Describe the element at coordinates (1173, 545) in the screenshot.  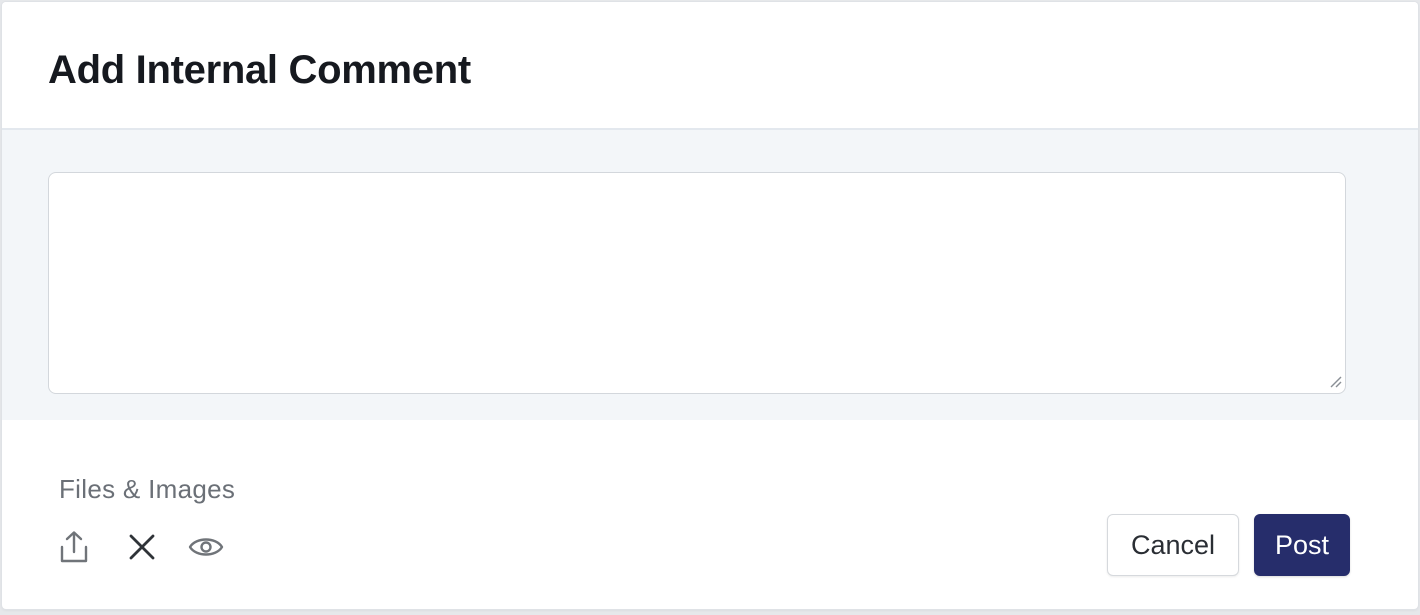
I see `cancel-button: Cancel` at that location.